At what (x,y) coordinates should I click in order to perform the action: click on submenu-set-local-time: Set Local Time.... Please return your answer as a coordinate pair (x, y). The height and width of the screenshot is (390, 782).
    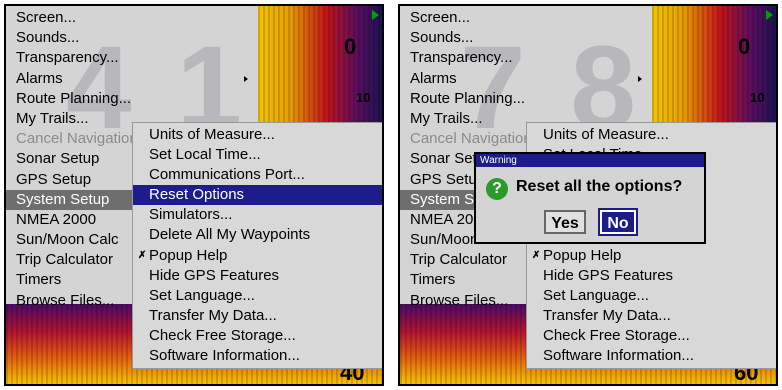
    Looking at the image, I should click on (257, 155).